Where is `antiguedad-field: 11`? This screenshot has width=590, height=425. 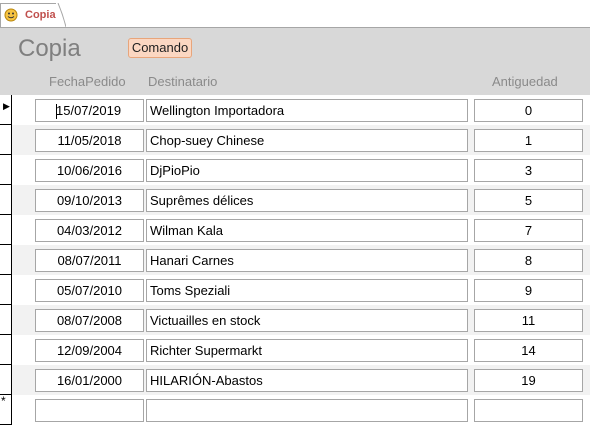
antiguedad-field: 11 is located at coordinates (528, 320).